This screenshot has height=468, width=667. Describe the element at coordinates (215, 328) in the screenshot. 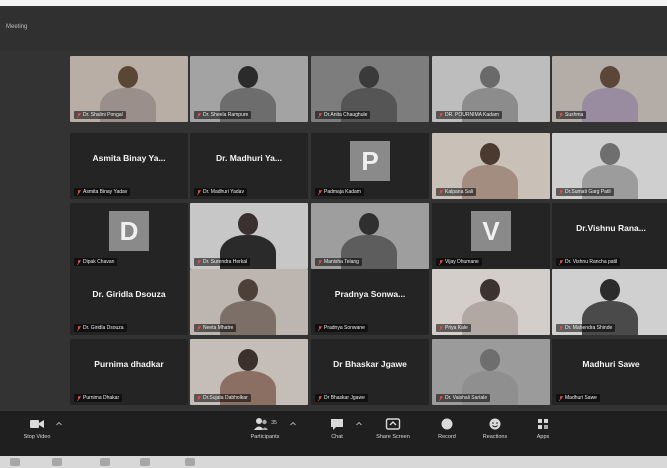

I see `participant-name-label: Neeta Mhatre` at that location.